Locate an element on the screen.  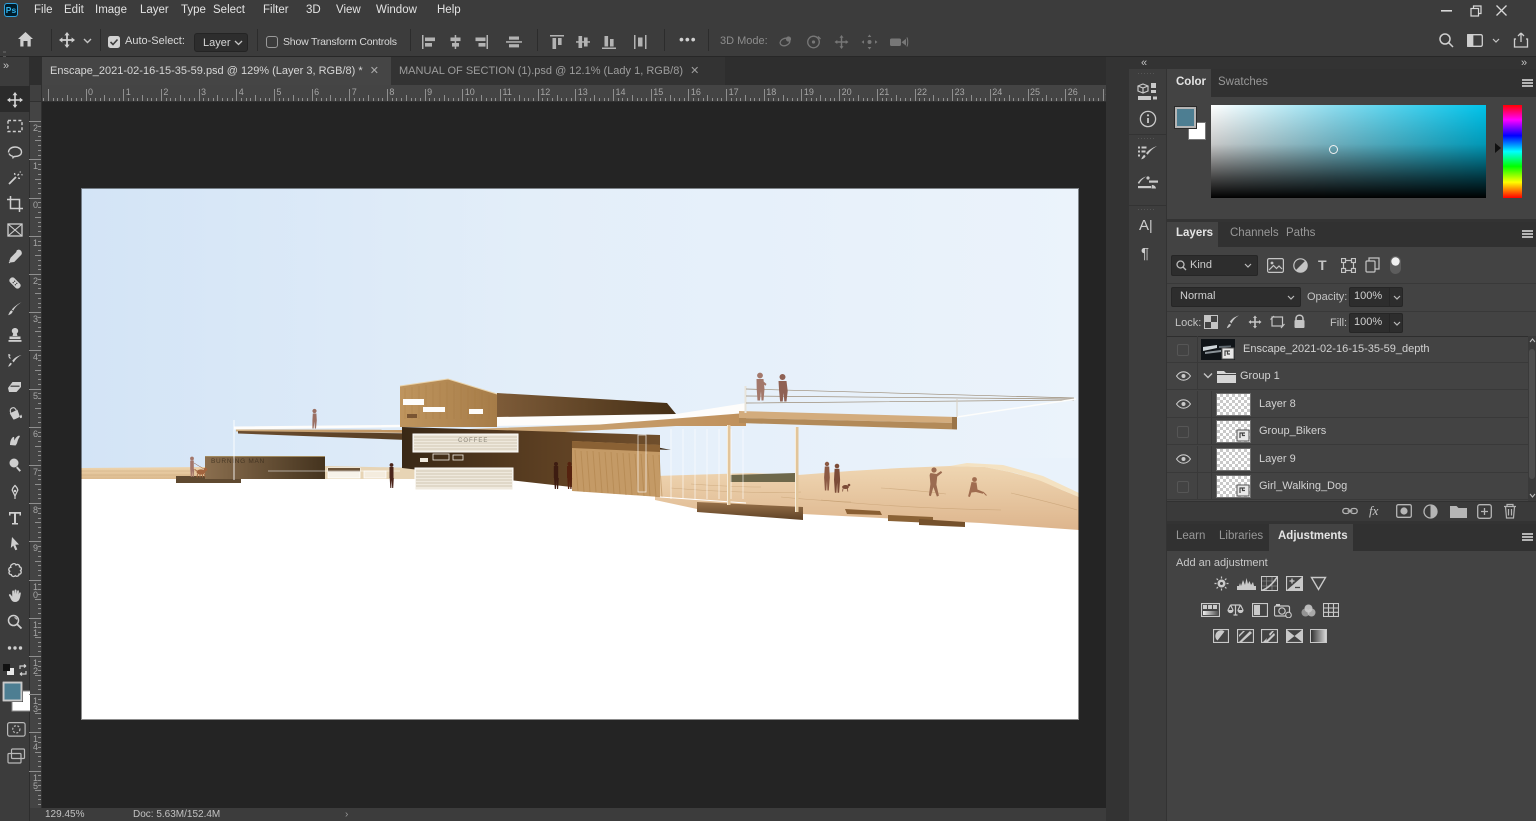
svg-text: COFFEE is located at coordinates (473, 441).